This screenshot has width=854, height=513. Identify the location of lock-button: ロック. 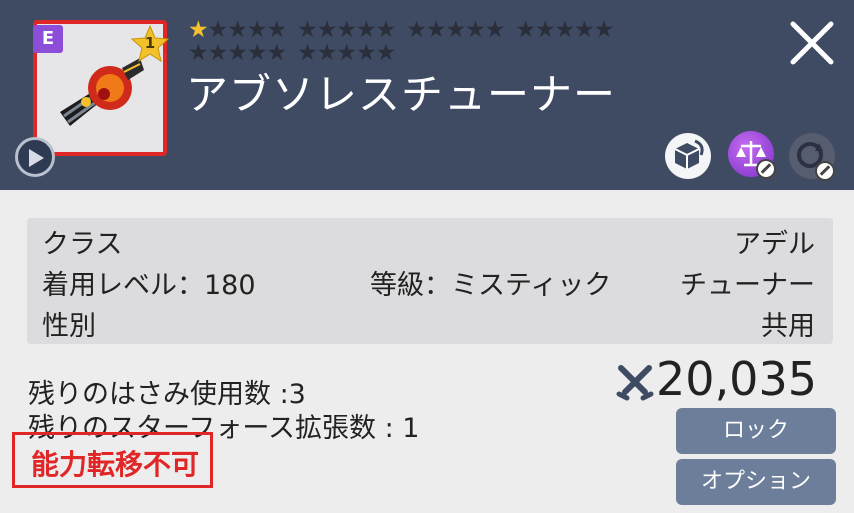
(756, 431).